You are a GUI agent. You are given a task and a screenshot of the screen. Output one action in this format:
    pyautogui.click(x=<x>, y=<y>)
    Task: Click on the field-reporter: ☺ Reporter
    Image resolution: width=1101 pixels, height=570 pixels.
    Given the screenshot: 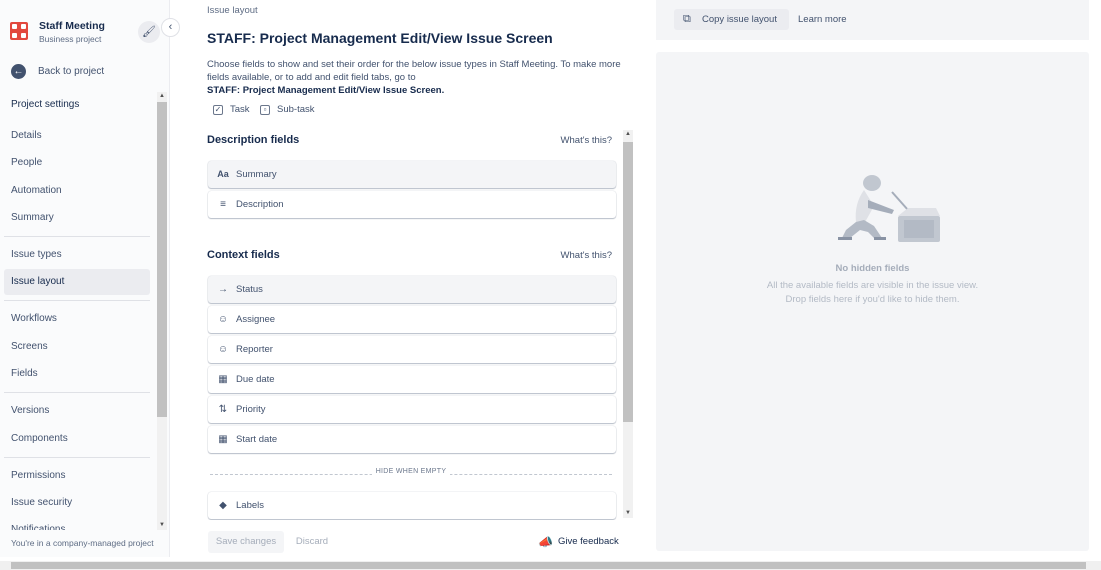 What is the action you would take?
    pyautogui.click(x=412, y=349)
    